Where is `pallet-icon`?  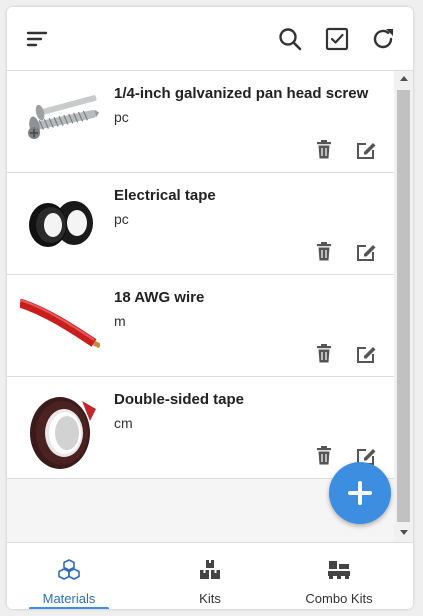 pallet-icon is located at coordinates (339, 570).